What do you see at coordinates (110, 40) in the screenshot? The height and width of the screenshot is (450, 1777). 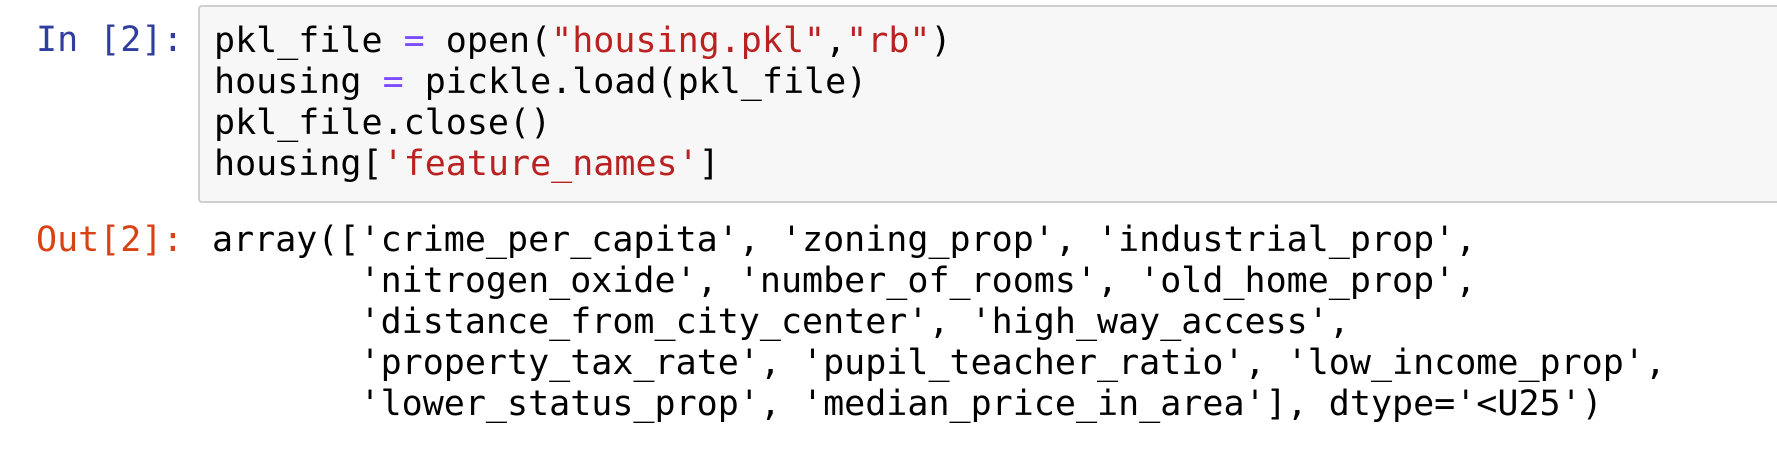 I see `input-prompt: In [2]:` at bounding box center [110, 40].